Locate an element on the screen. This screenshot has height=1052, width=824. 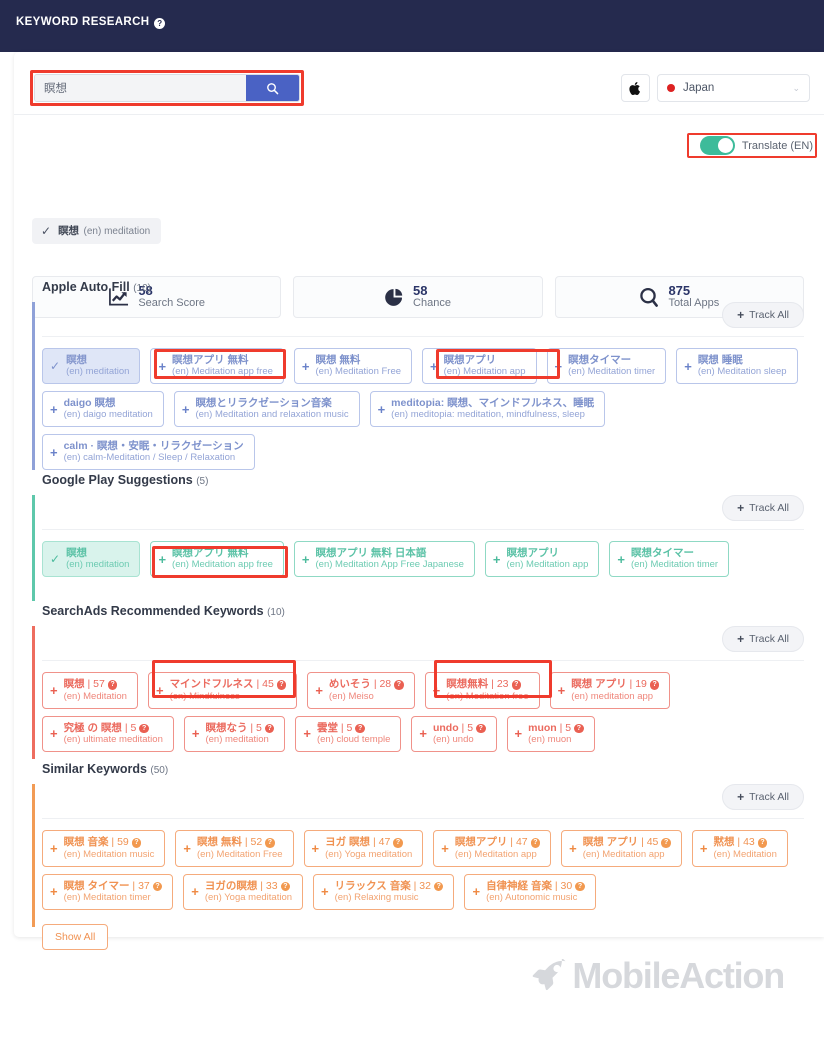
keyword-chip: + muon | 5? (en) muon is located at coordinates (550, 733).